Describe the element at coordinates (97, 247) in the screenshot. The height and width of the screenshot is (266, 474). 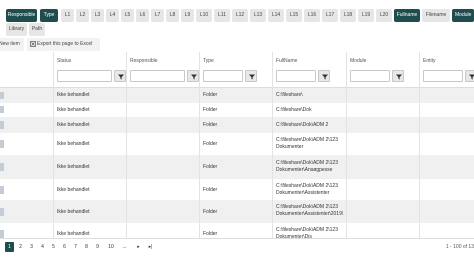
I see `page-9-button: 9` at that location.